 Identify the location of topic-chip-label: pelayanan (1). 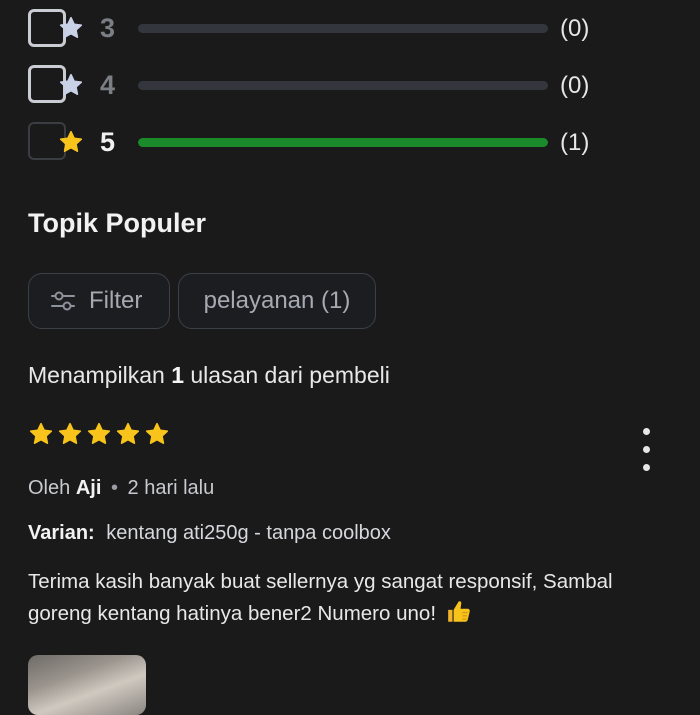
(277, 300).